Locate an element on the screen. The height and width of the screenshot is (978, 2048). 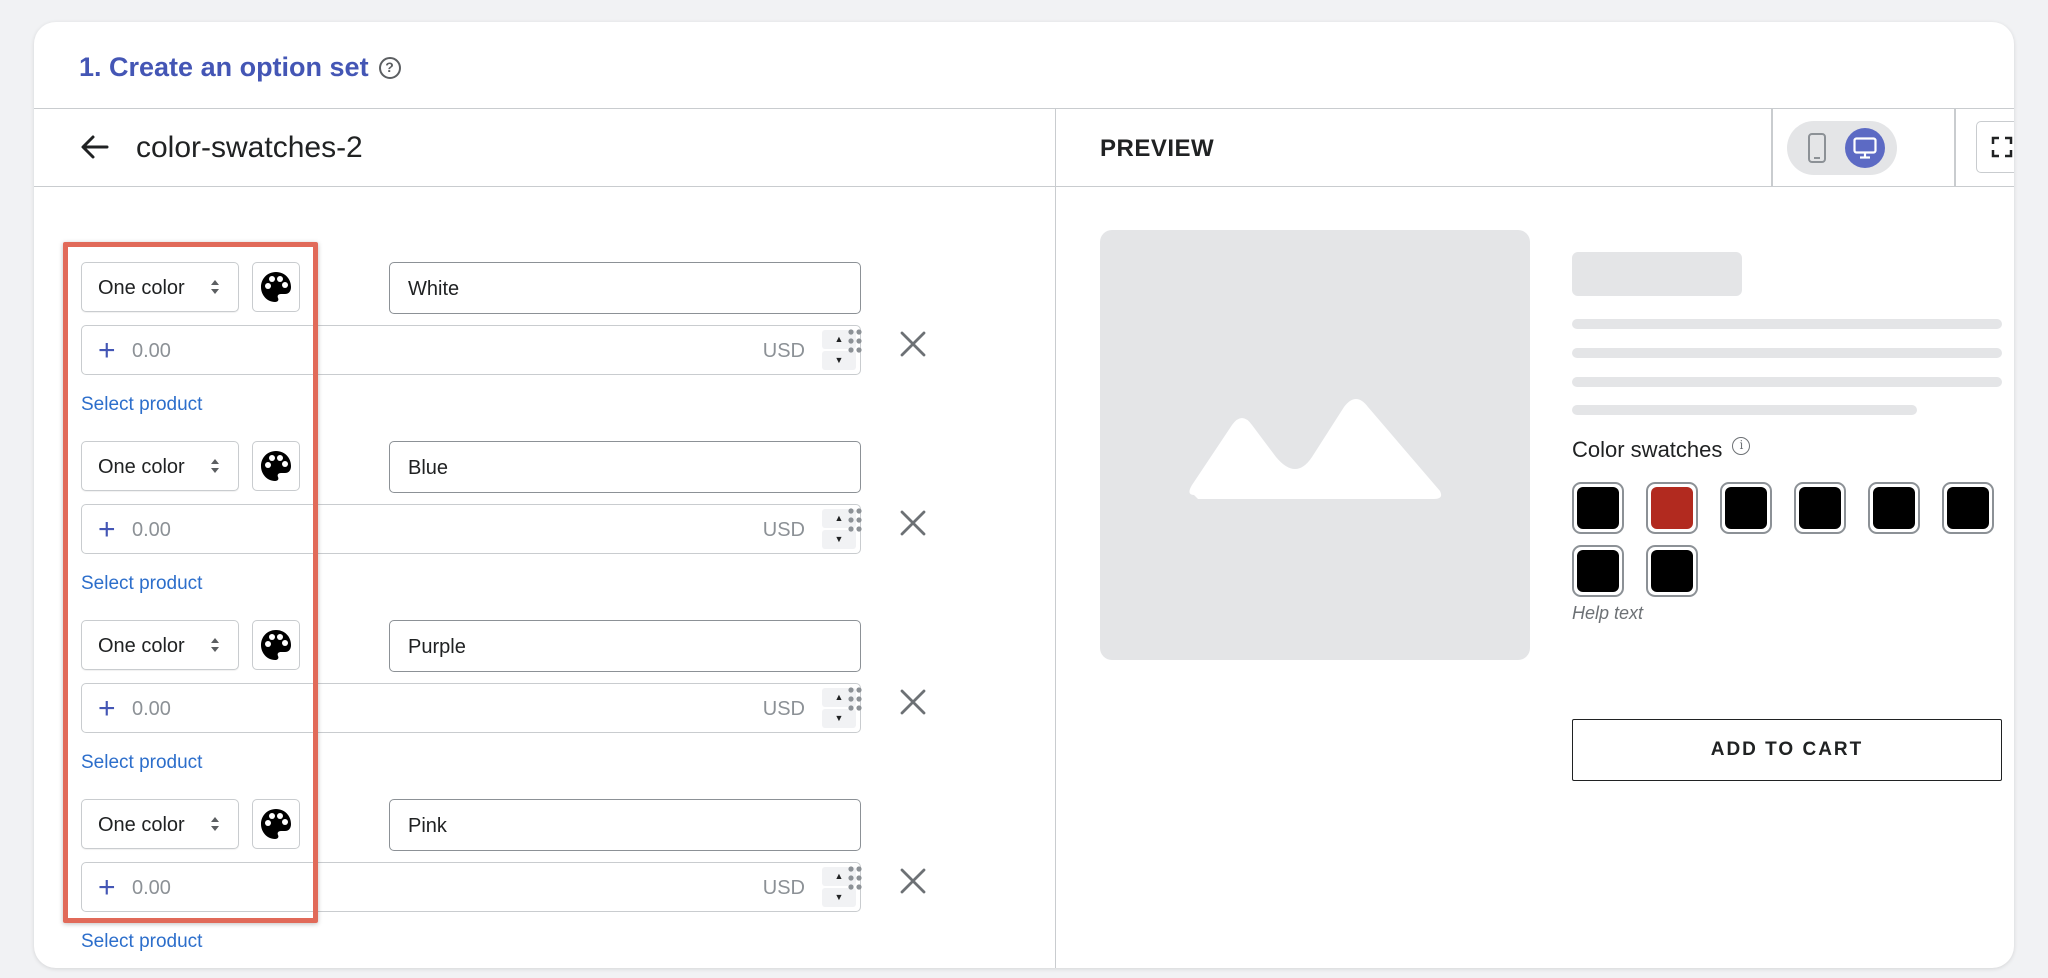
add-to-cart-button: ADD TO CART is located at coordinates (1787, 750).